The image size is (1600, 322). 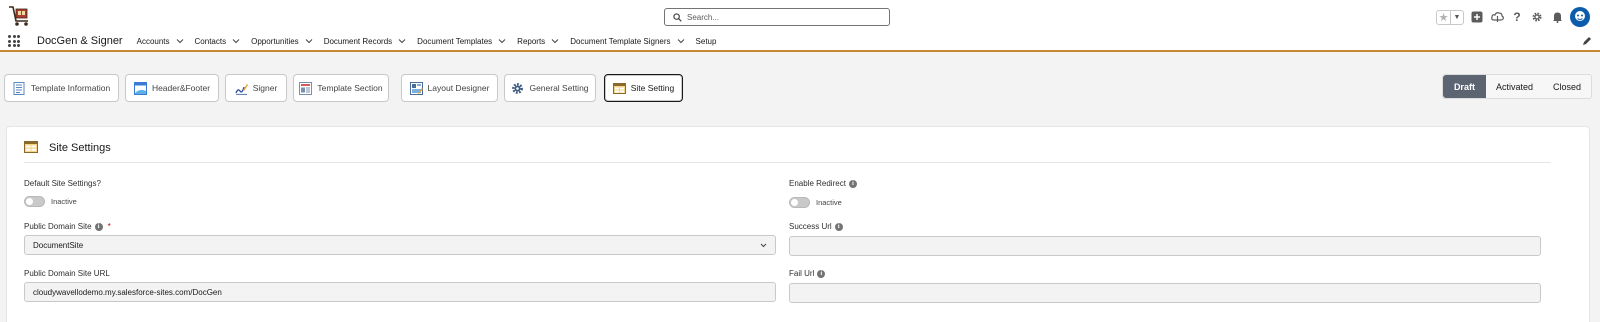 What do you see at coordinates (275, 41) in the screenshot?
I see `nav-item-label: Opportunities` at bounding box center [275, 41].